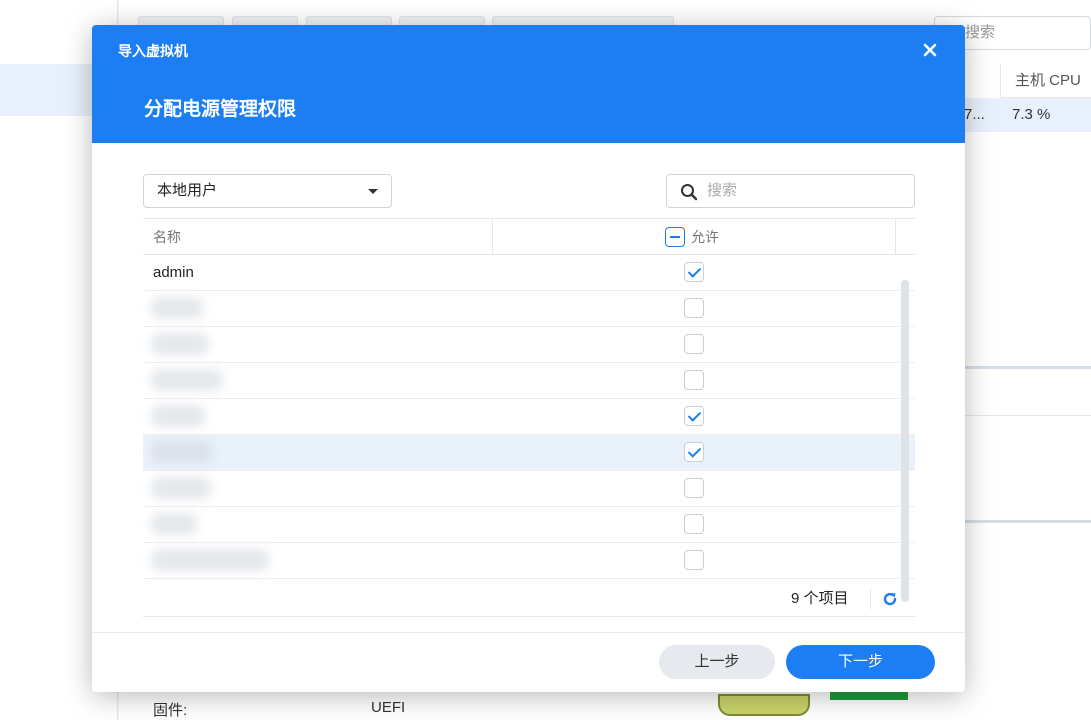 Image resolution: width=1091 pixels, height=720 pixels. I want to click on refresh-icon, so click(890, 599).